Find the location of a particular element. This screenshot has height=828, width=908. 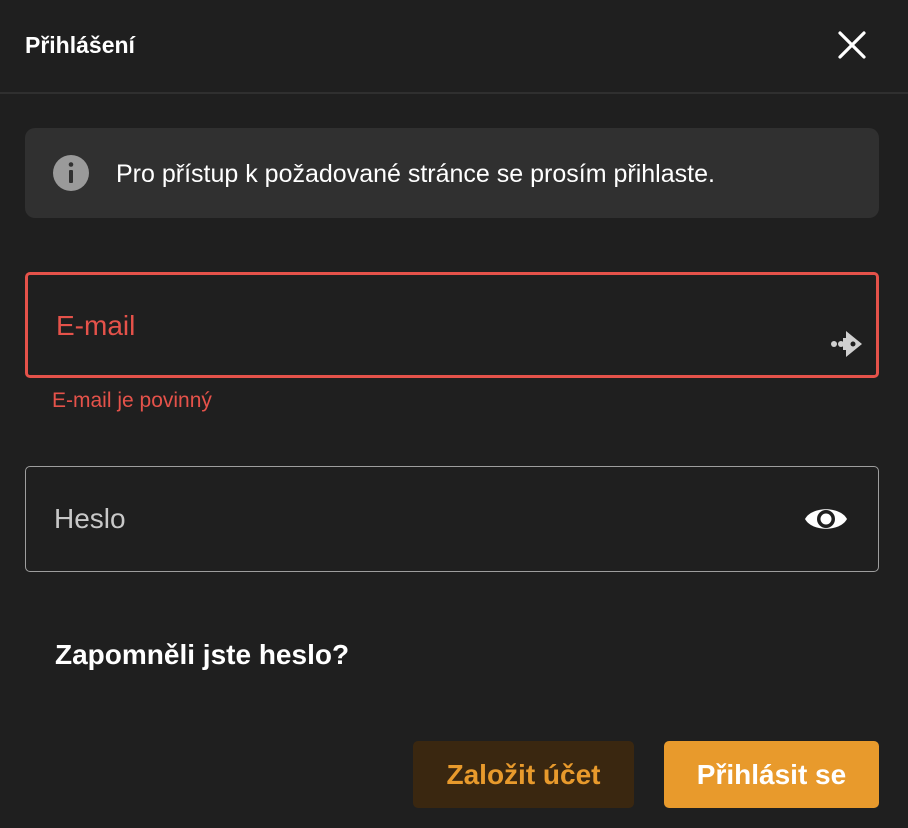

close-icon is located at coordinates (852, 45).